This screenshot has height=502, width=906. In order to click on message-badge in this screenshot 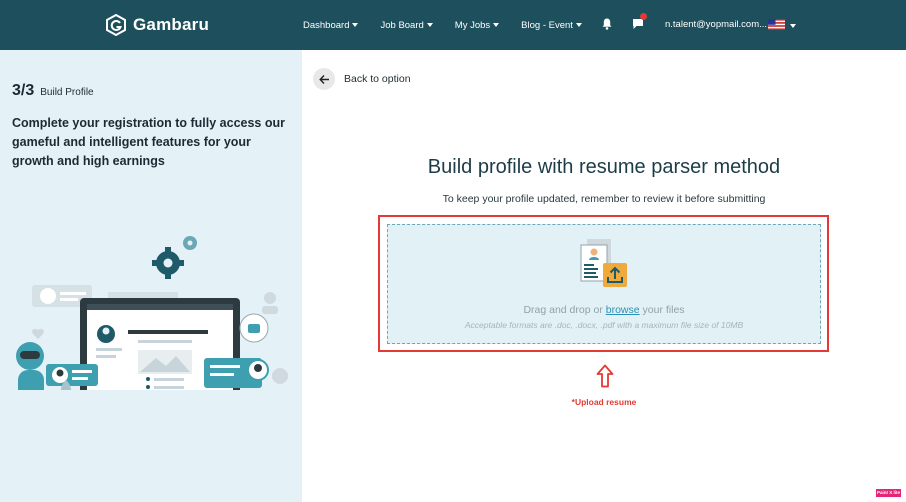, I will do `click(643, 16)`.